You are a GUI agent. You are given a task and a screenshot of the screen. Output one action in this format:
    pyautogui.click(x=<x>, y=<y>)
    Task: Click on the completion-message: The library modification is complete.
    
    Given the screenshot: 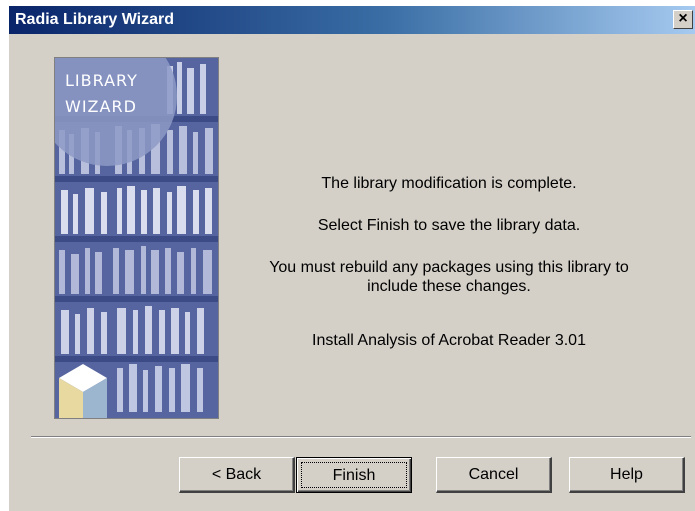 What is the action you would take?
    pyautogui.click(x=449, y=183)
    